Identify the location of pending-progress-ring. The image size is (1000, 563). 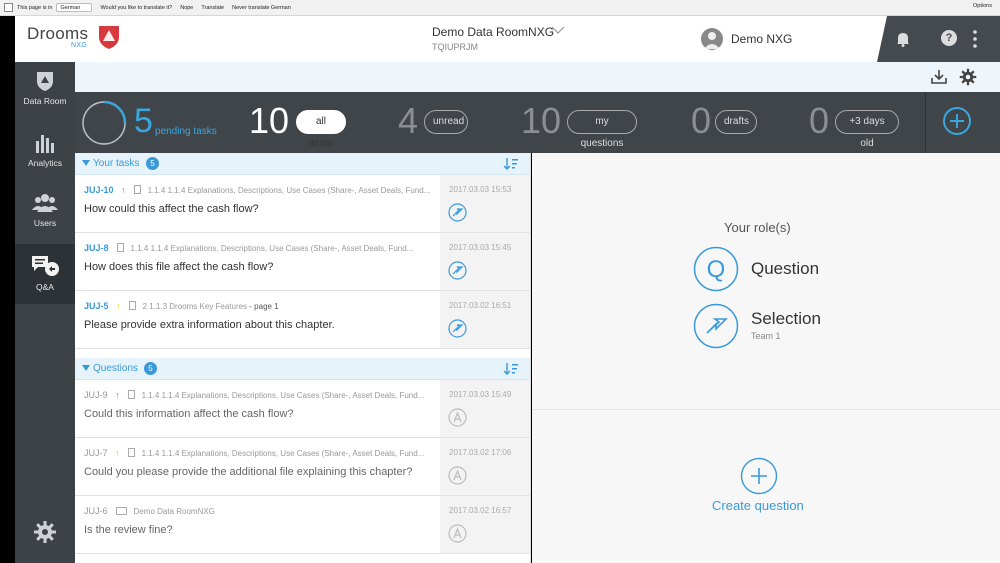
(104, 123).